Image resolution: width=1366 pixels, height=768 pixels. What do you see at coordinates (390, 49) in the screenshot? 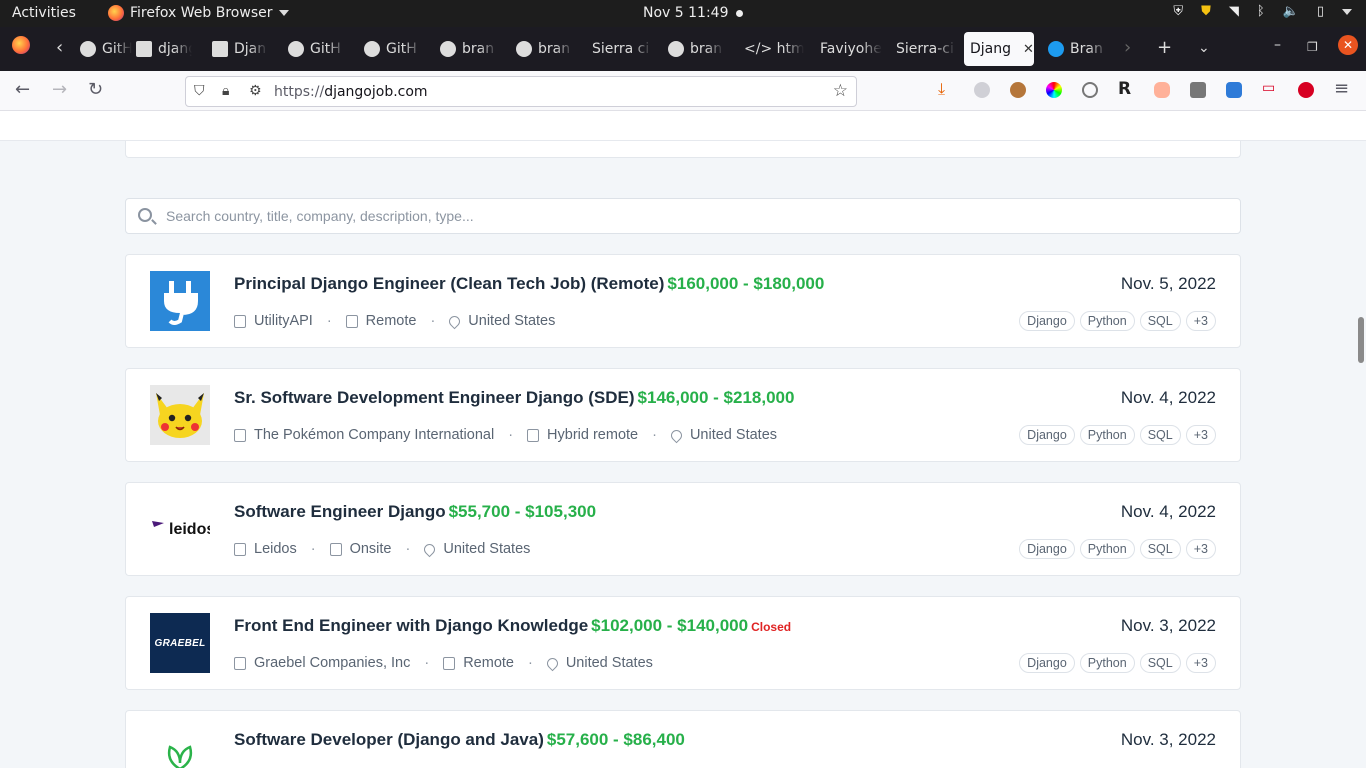
I see `tab-github-3: GitH` at bounding box center [390, 49].